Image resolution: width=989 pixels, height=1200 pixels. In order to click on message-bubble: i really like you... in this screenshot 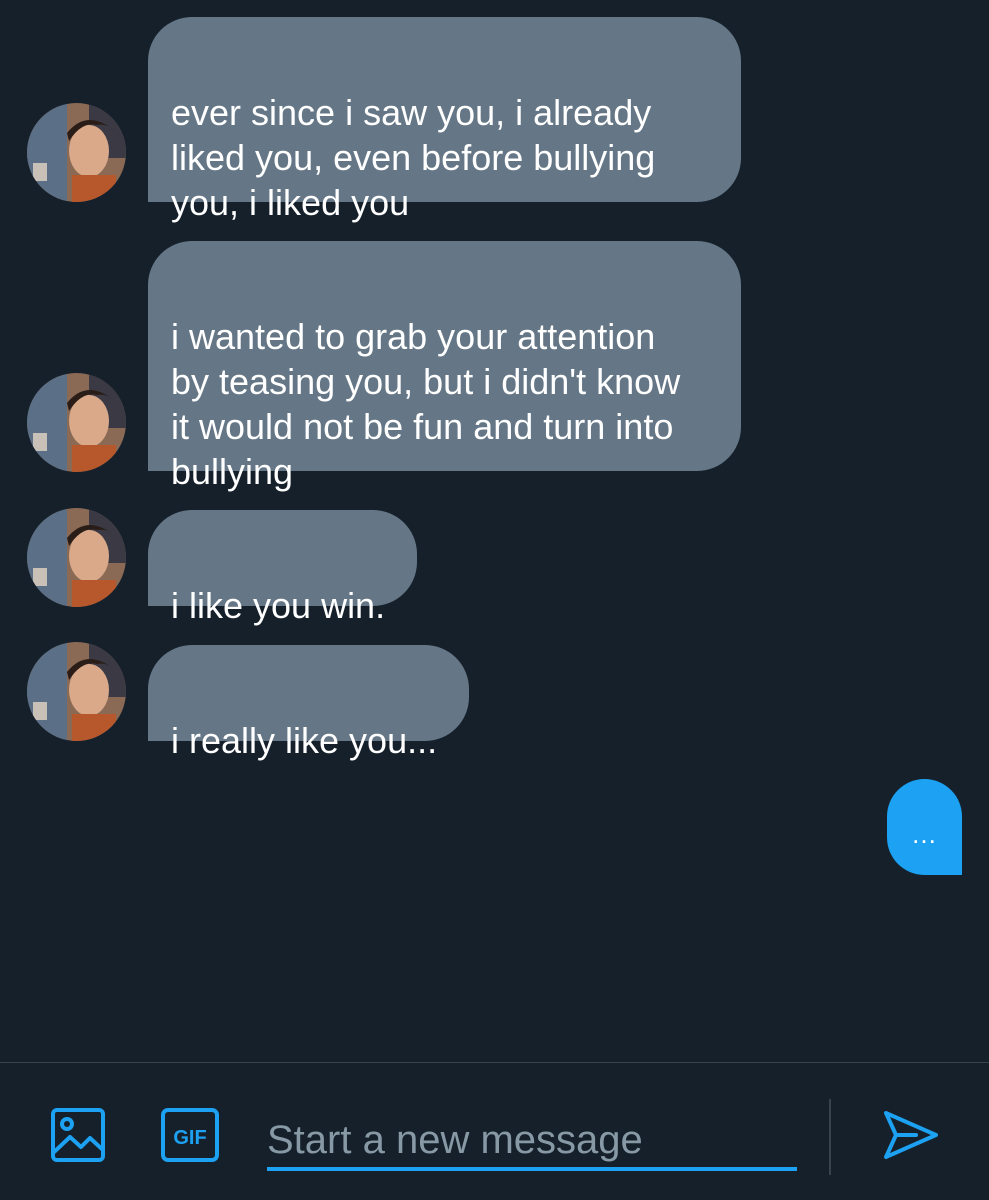, I will do `click(308, 703)`.